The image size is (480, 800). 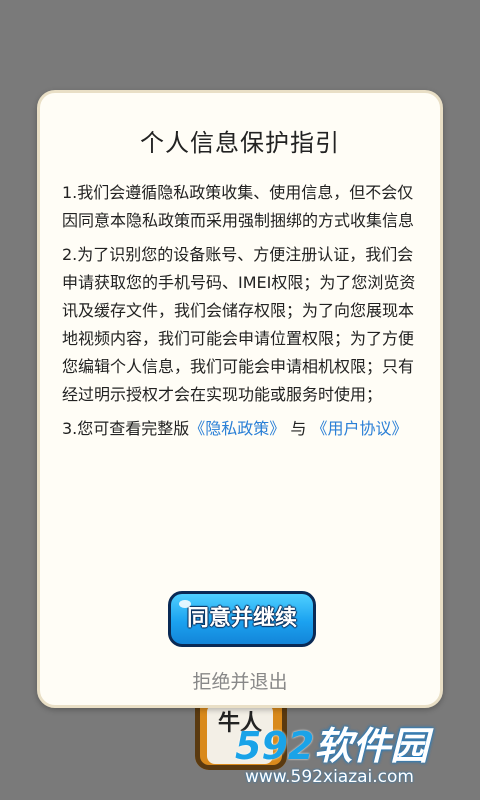 What do you see at coordinates (329, 777) in the screenshot?
I see `watermark-url: www.592xiazai.com` at bounding box center [329, 777].